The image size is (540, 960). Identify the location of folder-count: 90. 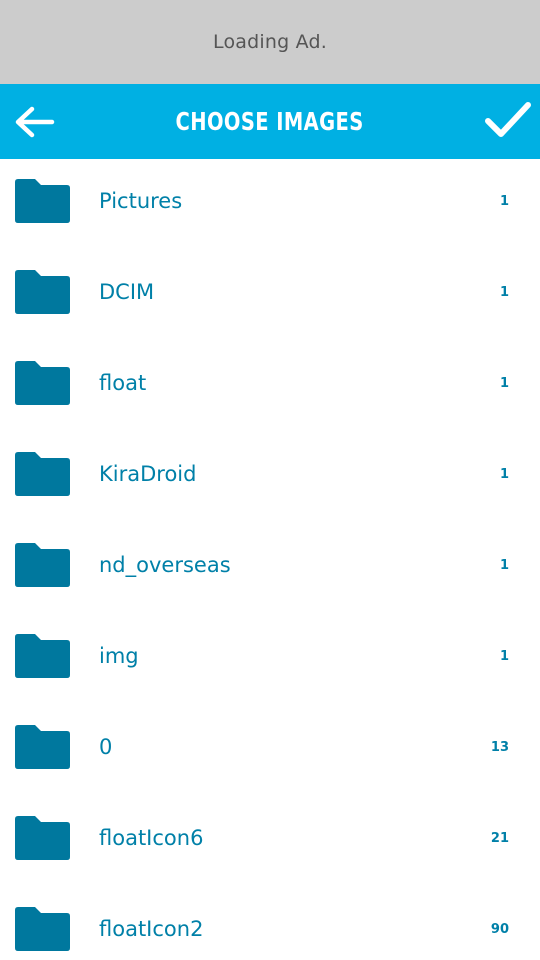
(499, 929).